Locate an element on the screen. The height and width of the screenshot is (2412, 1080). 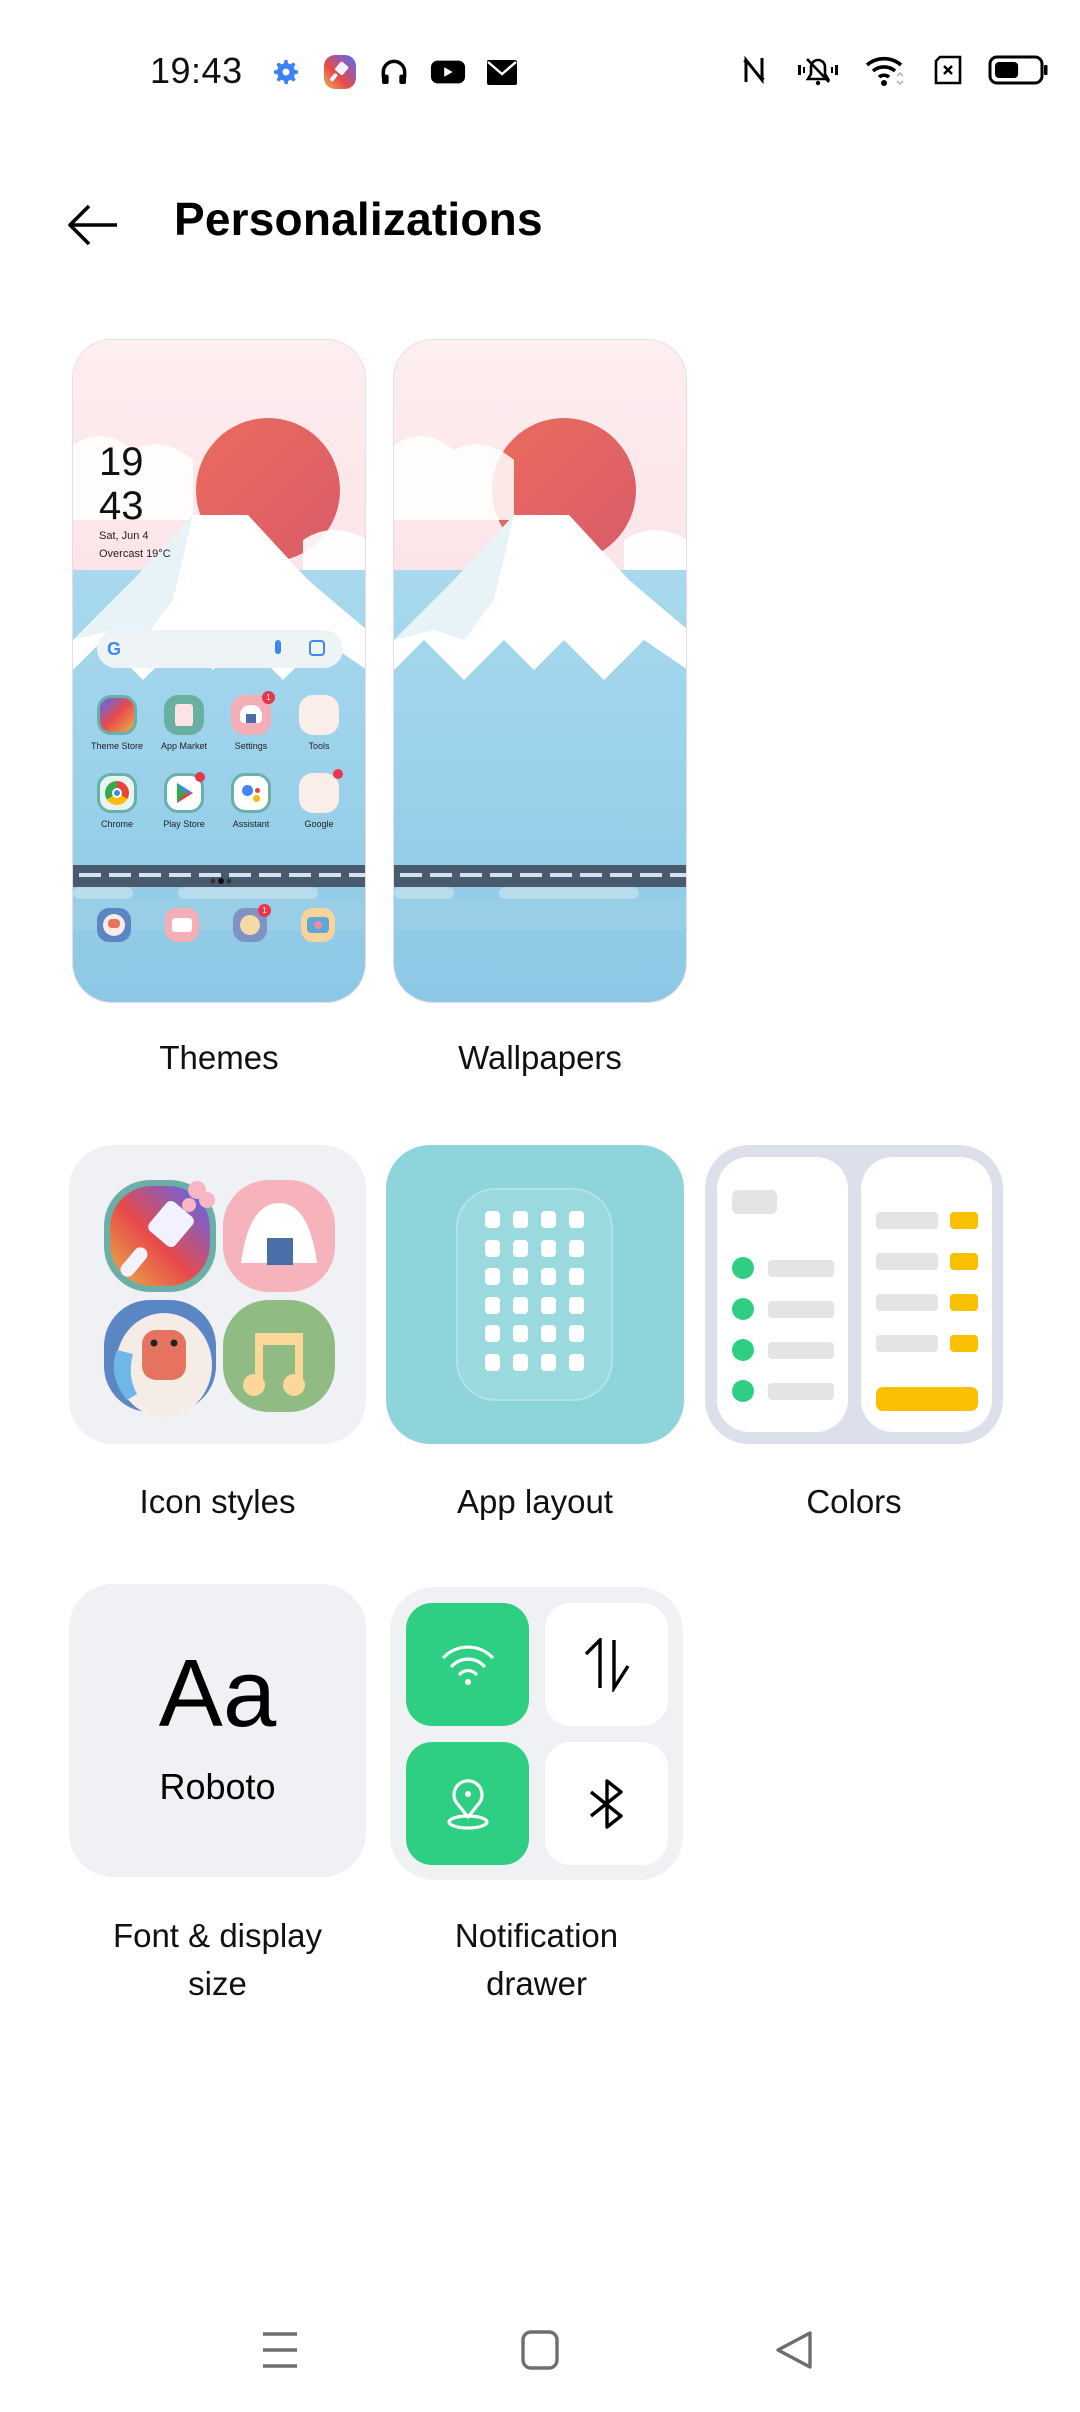
label-line: Font & display is located at coordinates (217, 1935).